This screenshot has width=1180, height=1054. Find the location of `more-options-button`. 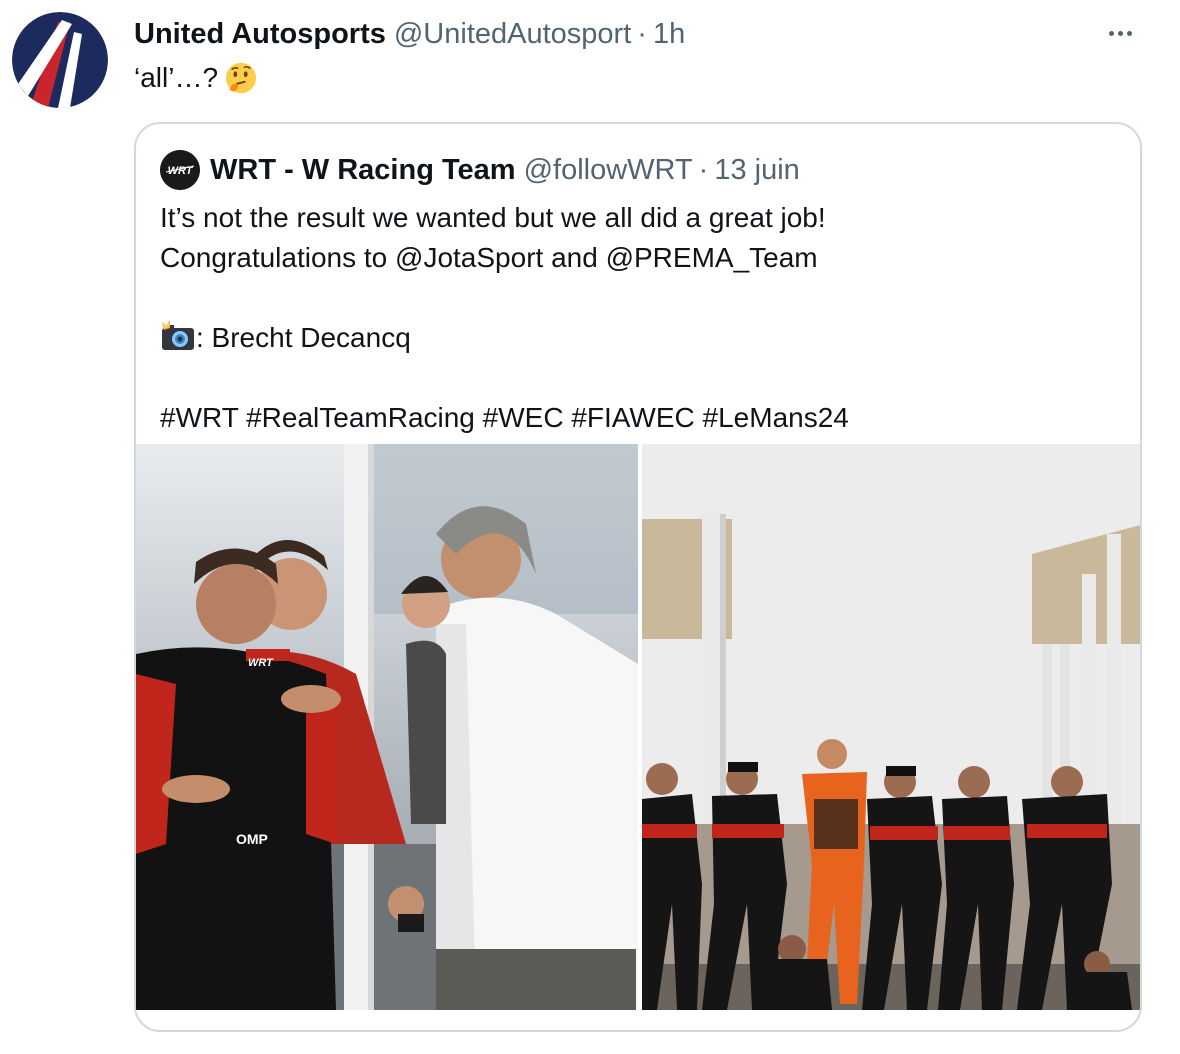

more-options-button is located at coordinates (1120, 33).